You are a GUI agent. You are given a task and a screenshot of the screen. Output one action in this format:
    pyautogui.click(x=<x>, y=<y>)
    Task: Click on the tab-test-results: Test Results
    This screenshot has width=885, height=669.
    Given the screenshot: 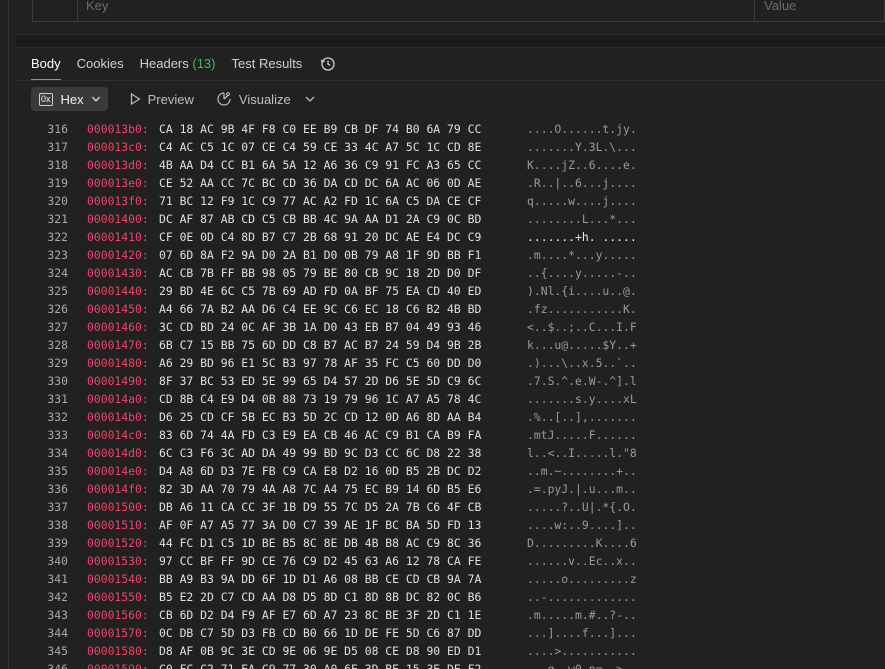 What is the action you would take?
    pyautogui.click(x=267, y=64)
    